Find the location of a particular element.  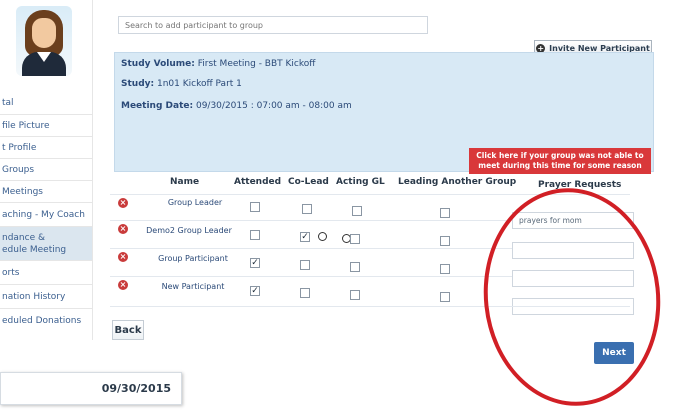

sidebar-item-portal: tal is located at coordinates (46, 103).